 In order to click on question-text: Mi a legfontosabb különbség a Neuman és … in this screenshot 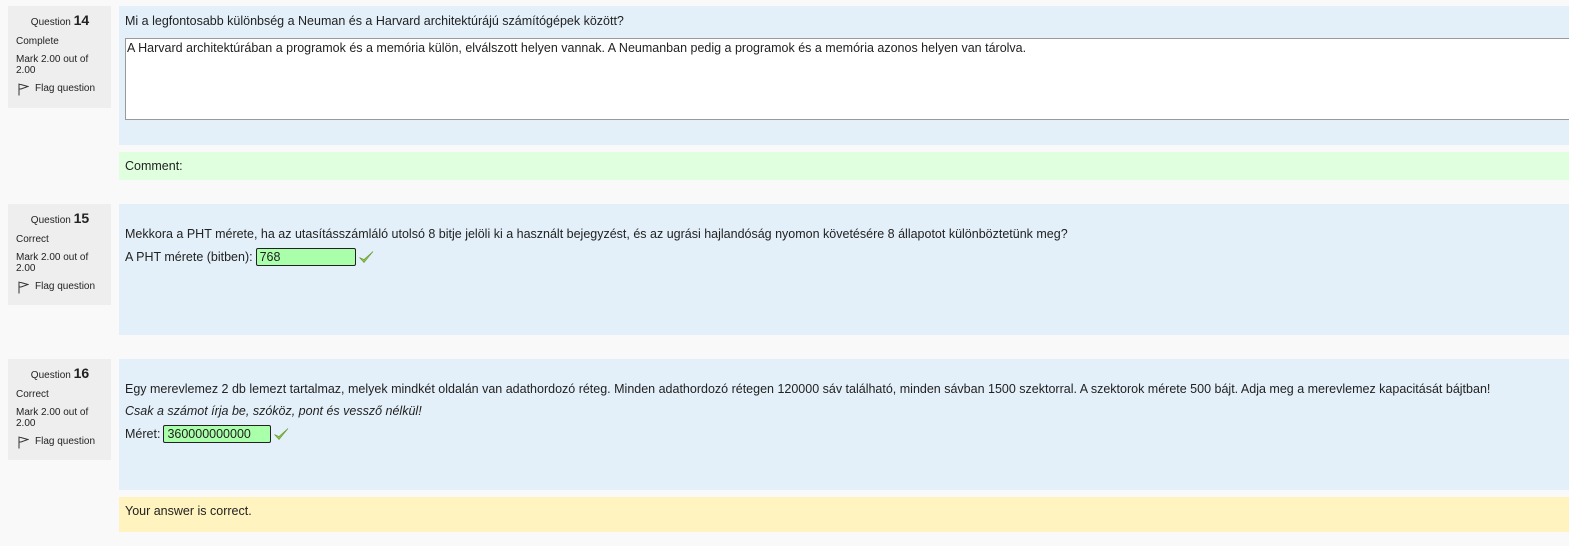, I will do `click(374, 21)`.